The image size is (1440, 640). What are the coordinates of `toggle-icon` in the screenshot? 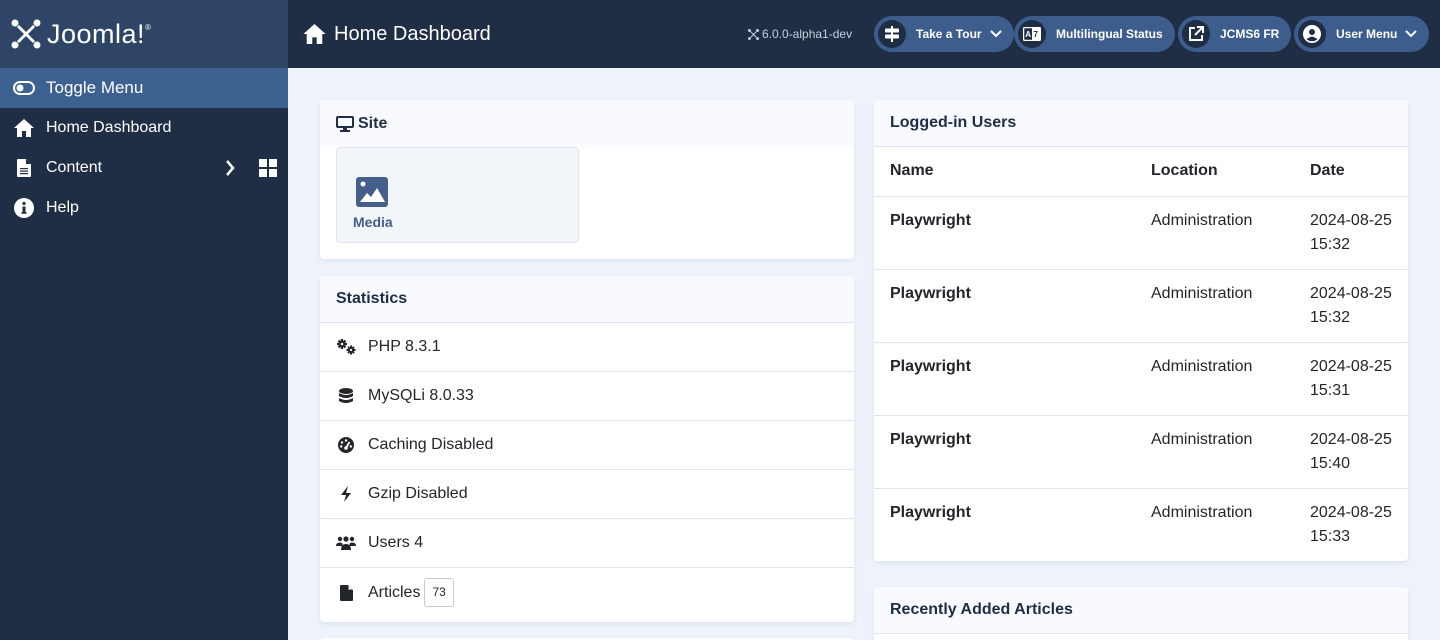 It's located at (24, 88).